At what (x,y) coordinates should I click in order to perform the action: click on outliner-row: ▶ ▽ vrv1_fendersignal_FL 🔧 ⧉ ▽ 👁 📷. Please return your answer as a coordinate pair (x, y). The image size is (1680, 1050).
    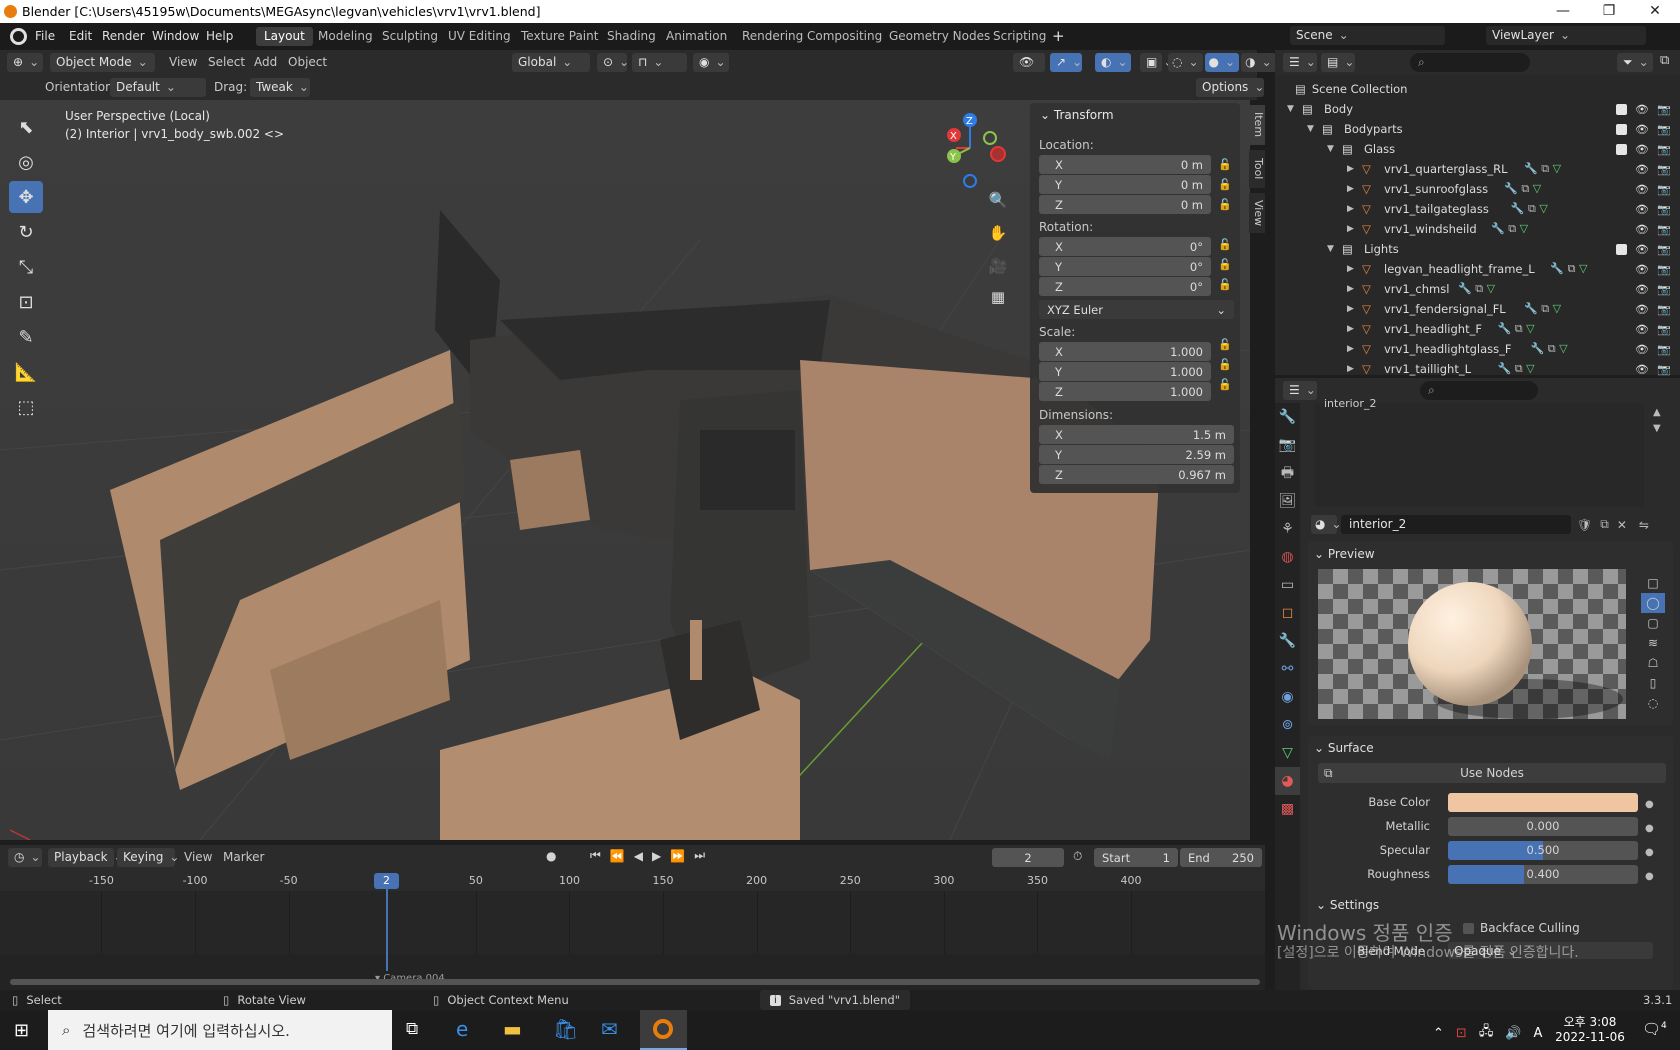
    Looking at the image, I should click on (1477, 309).